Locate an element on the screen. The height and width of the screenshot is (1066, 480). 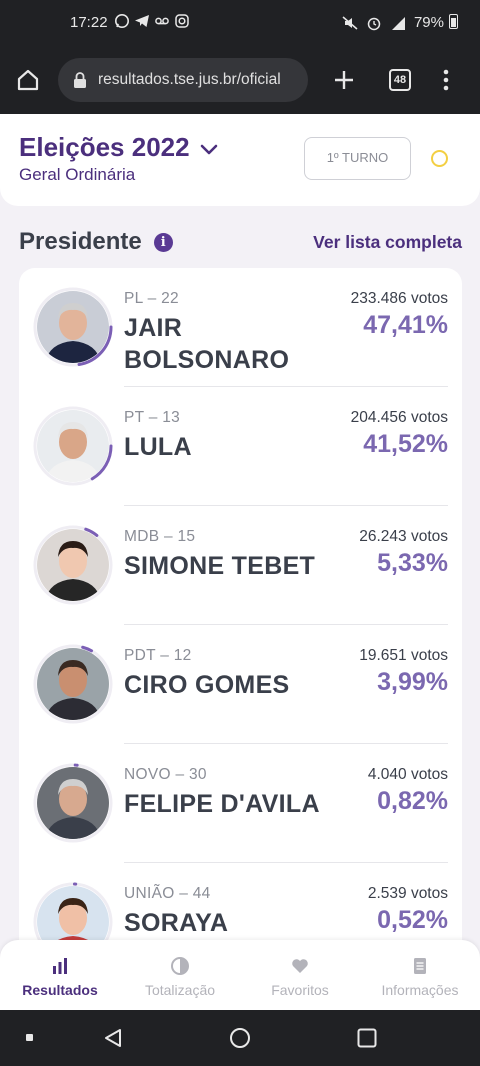
battery-icon is located at coordinates (453, 21).